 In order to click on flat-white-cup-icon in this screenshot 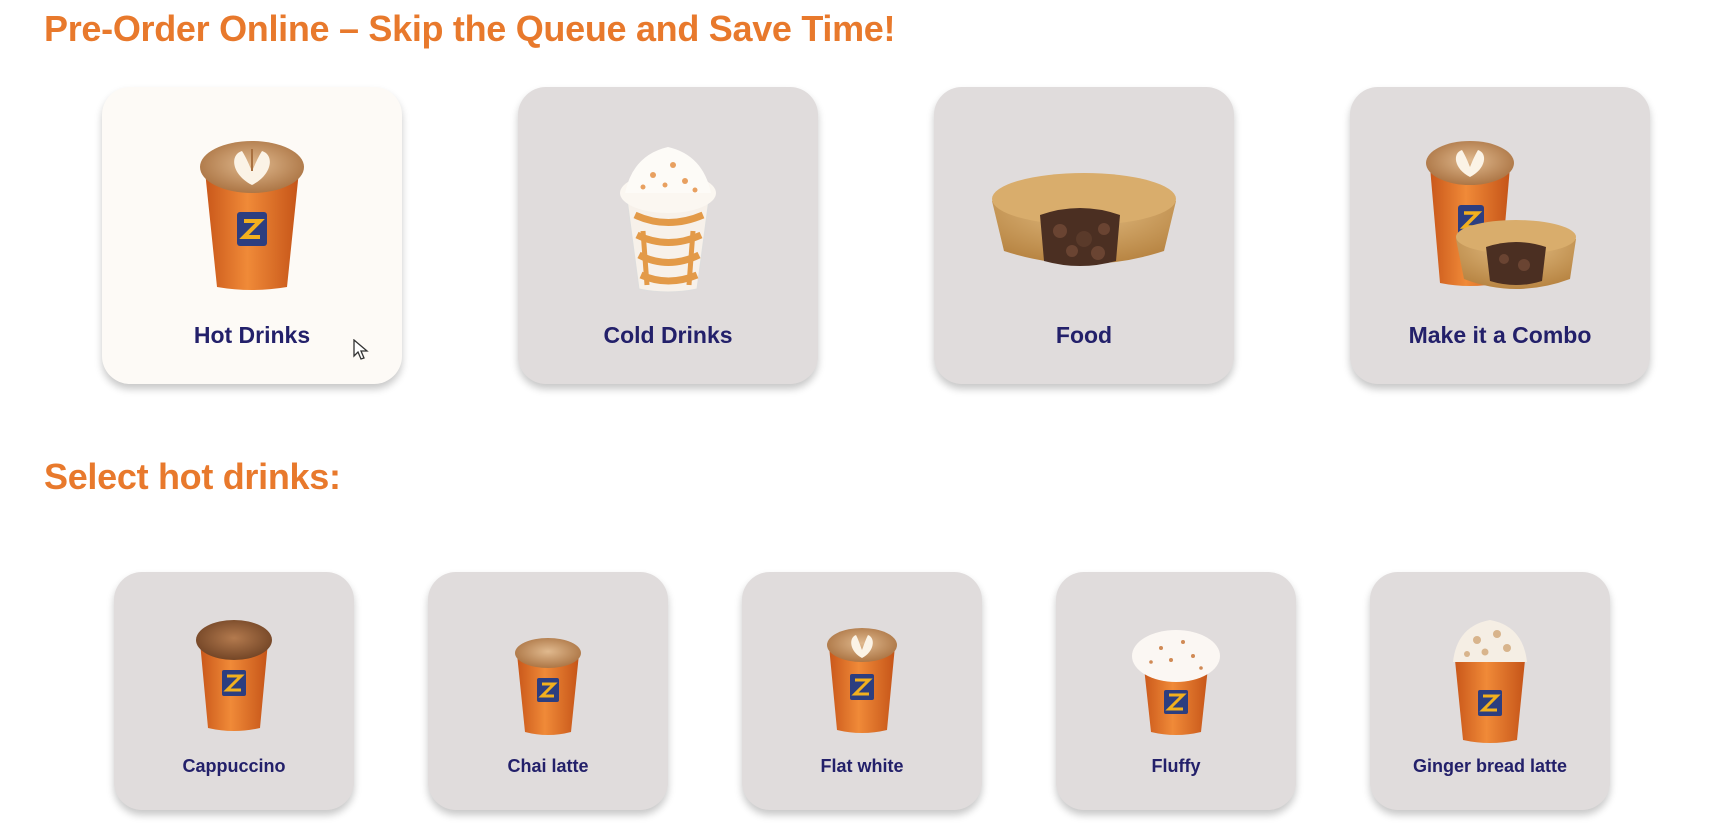, I will do `click(862, 680)`.